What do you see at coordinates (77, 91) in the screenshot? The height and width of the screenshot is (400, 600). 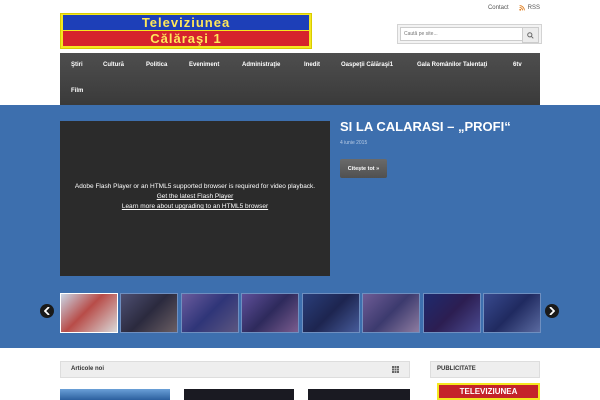 I see `nav-item-film: Film` at bounding box center [77, 91].